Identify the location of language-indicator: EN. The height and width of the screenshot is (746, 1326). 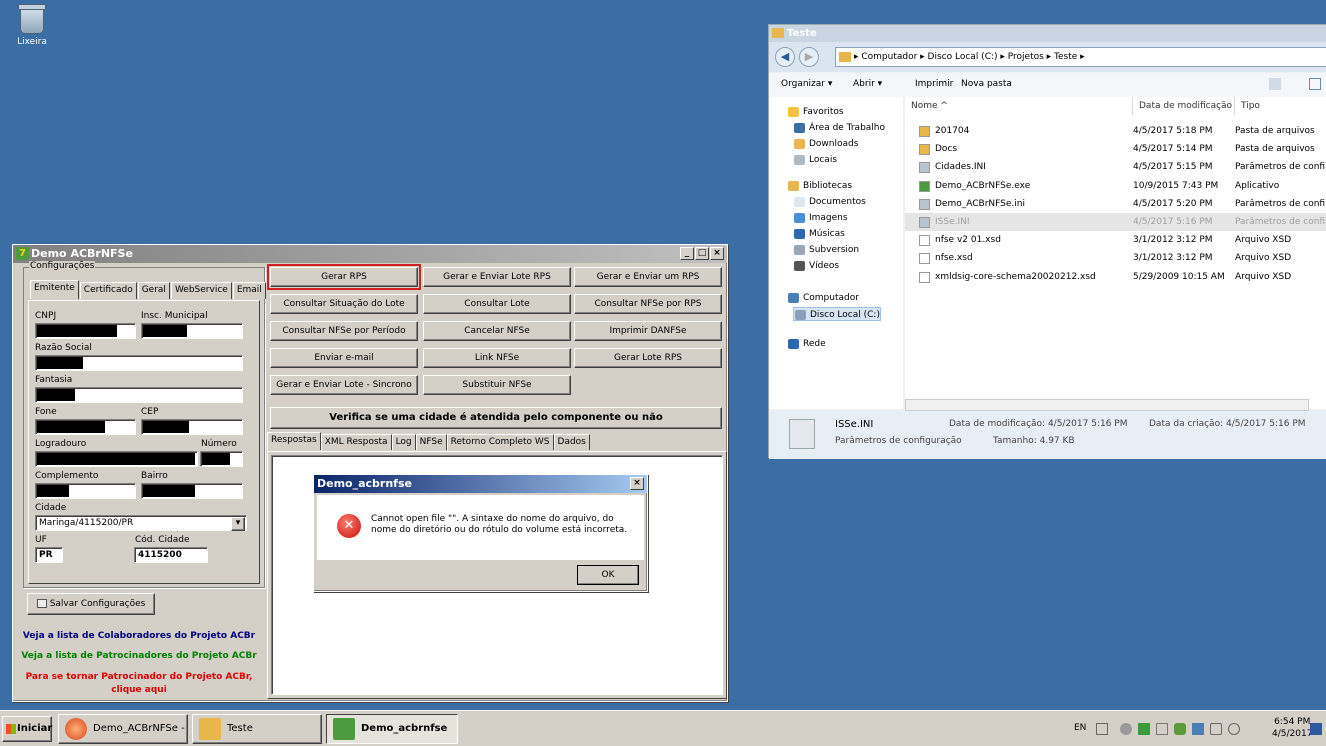
(1080, 728).